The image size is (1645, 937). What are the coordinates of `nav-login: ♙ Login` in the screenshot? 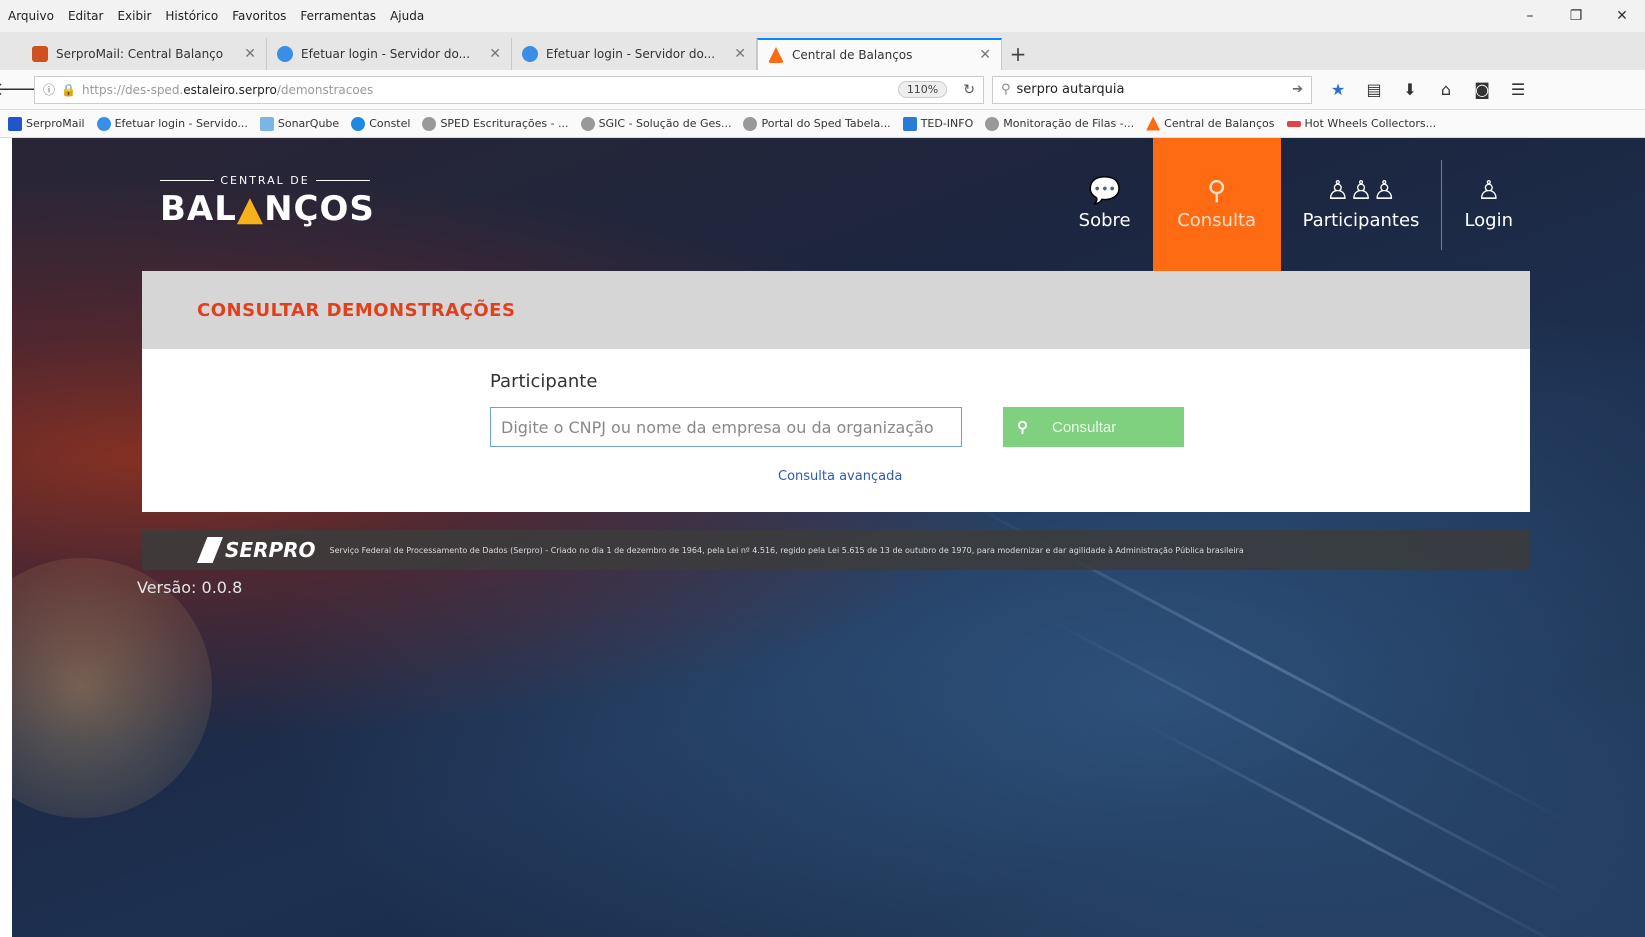 It's located at (1488, 204).